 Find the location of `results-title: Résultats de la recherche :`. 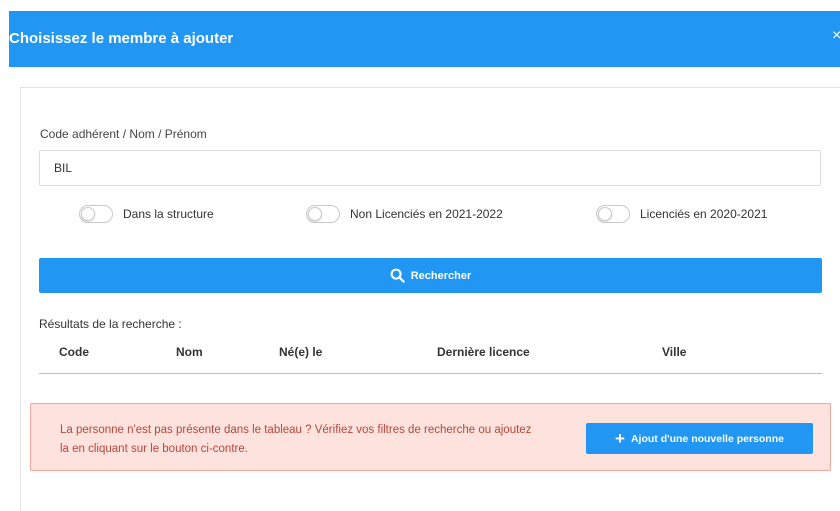

results-title: Résultats de la recherche : is located at coordinates (110, 324).